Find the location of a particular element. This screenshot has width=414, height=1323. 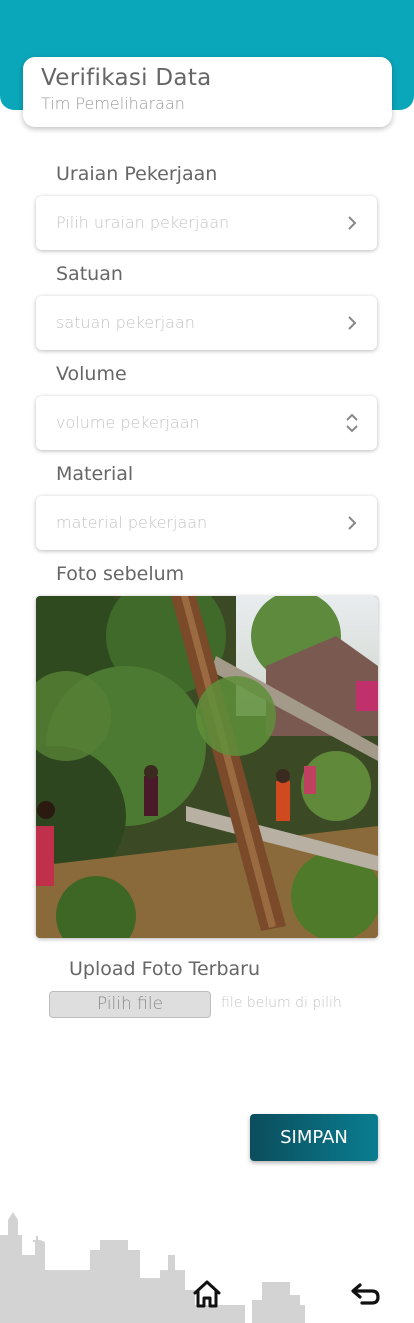

return-arrow-icon is located at coordinates (366, 1294).